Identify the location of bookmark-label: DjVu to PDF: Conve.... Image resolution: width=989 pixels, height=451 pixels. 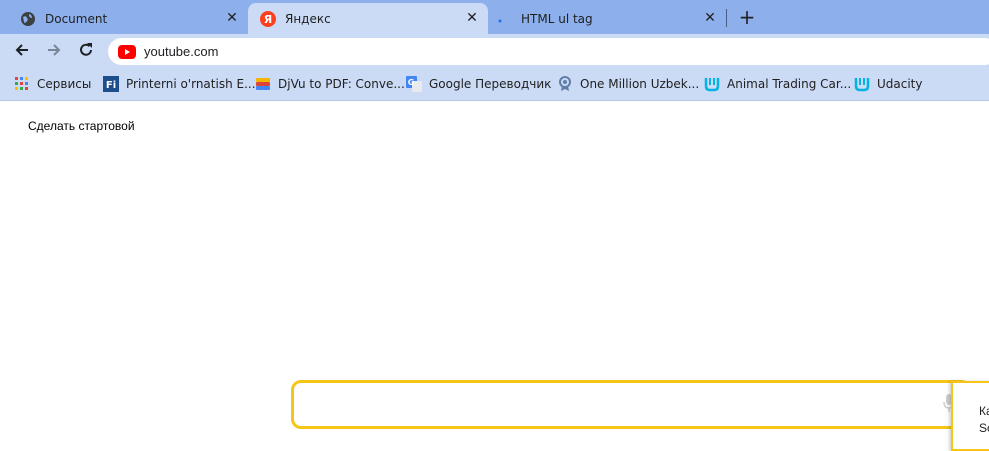
(341, 84).